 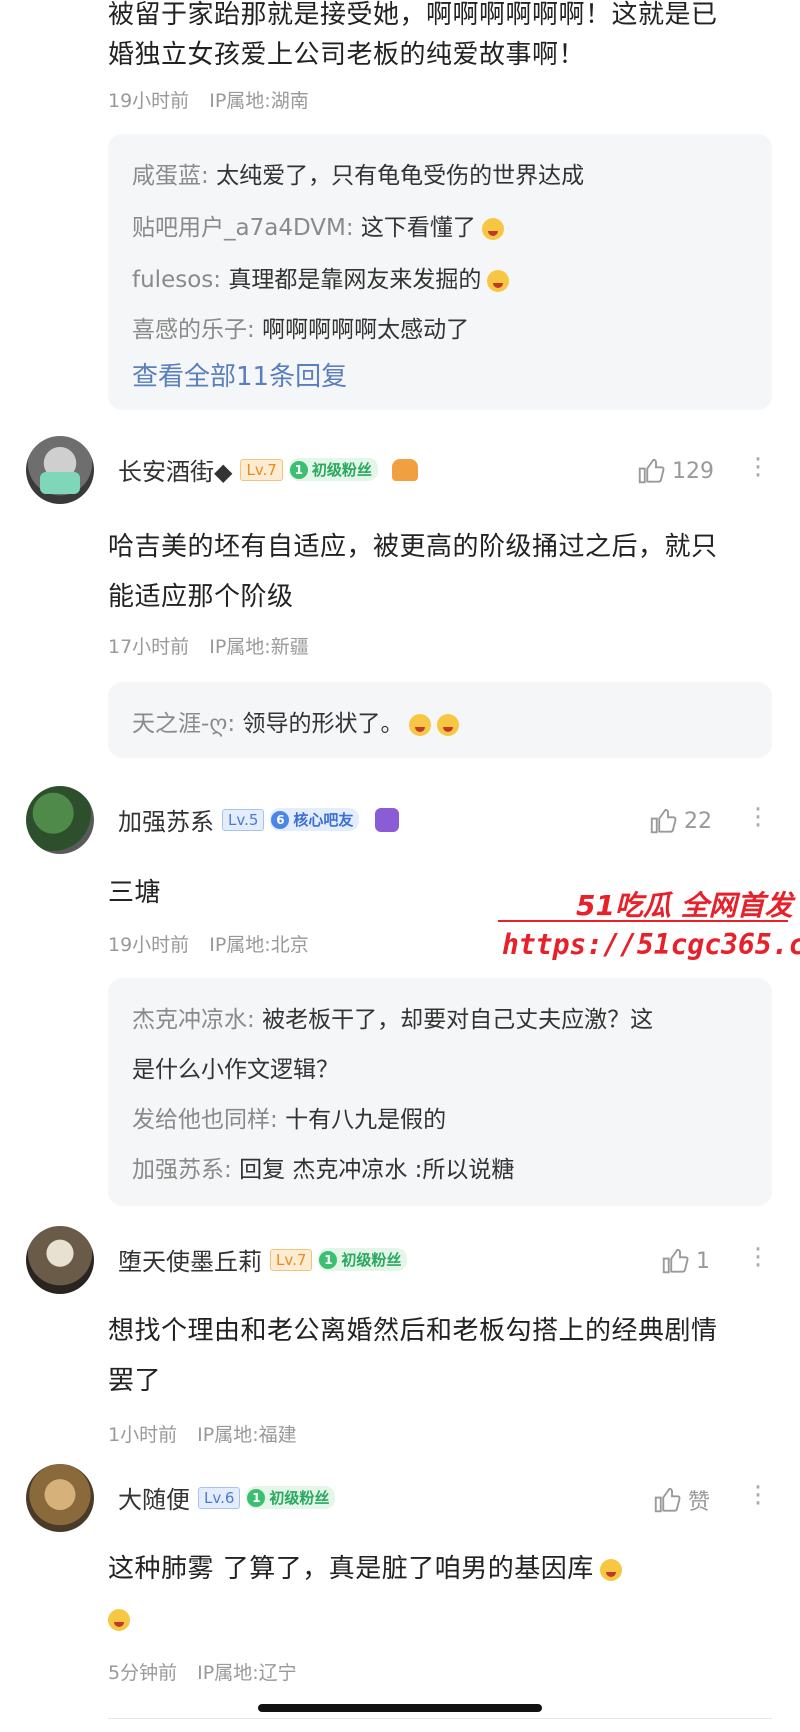 I want to click on comment-text-line: 想找个理由和老公离婚然后和老板勾搭上的经典剧情, so click(x=413, y=1331).